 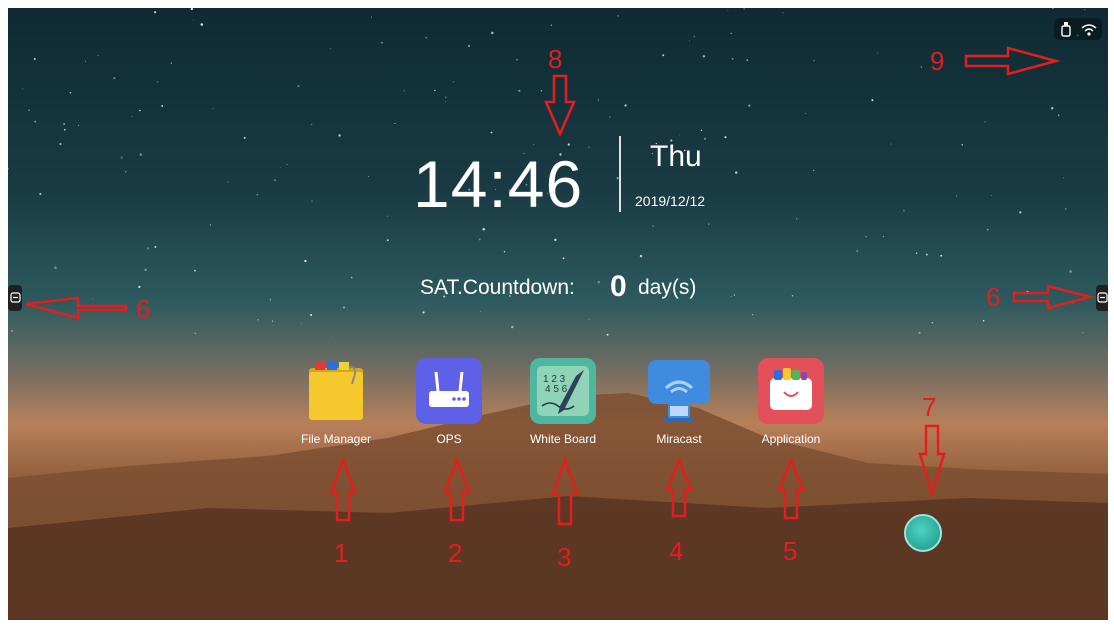 I want to click on usb-icon, so click(x=1066, y=29).